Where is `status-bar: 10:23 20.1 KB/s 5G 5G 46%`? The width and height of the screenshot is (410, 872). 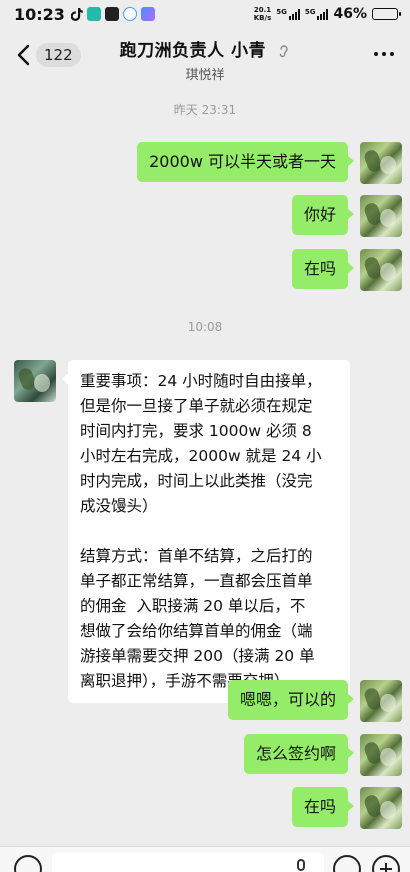 status-bar: 10:23 20.1 KB/s 5G 5G 46% is located at coordinates (205, 14).